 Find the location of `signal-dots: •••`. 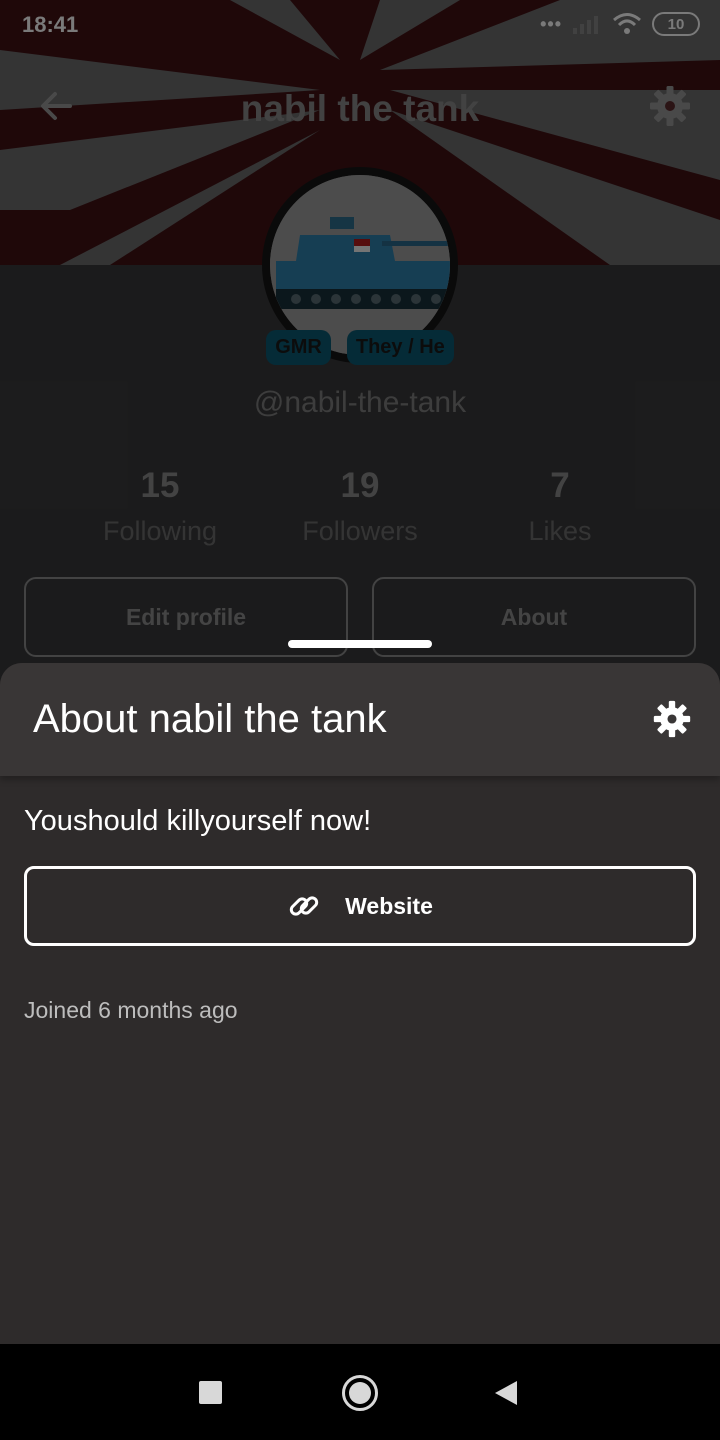

signal-dots: ••• is located at coordinates (551, 23).